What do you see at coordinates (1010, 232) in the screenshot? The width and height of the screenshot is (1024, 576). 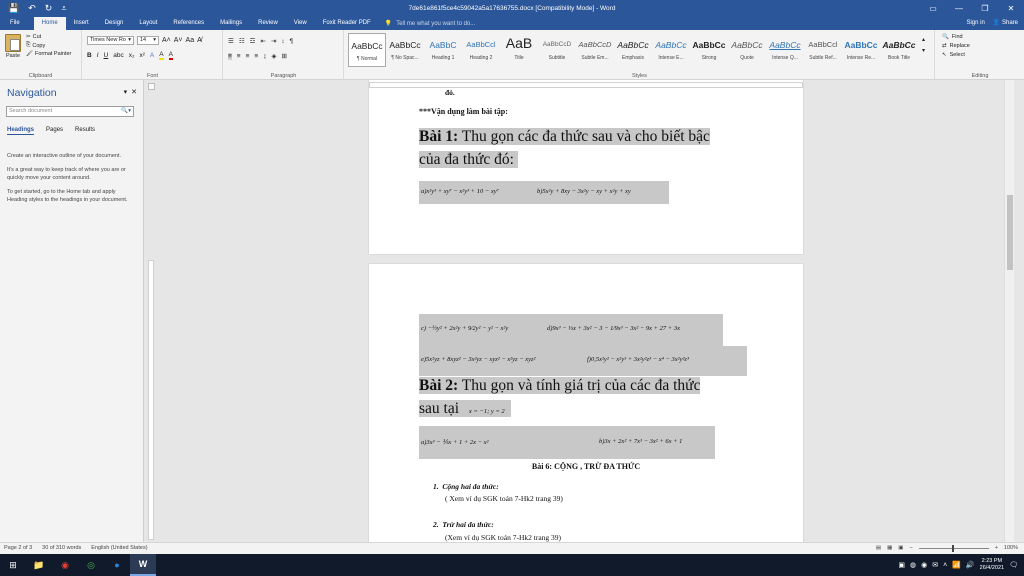 I see `scrollbar-thumb` at bounding box center [1010, 232].